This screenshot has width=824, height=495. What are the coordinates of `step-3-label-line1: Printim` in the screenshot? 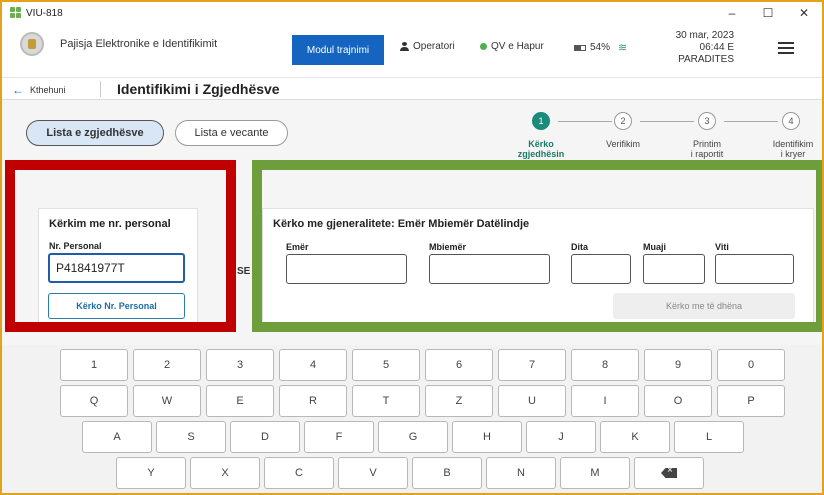 It's located at (706, 144).